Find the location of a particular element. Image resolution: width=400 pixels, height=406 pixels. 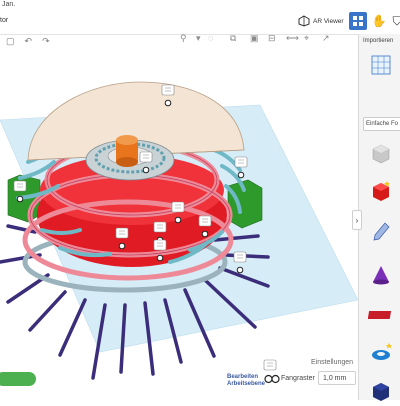

green-action-button is located at coordinates (18, 379).